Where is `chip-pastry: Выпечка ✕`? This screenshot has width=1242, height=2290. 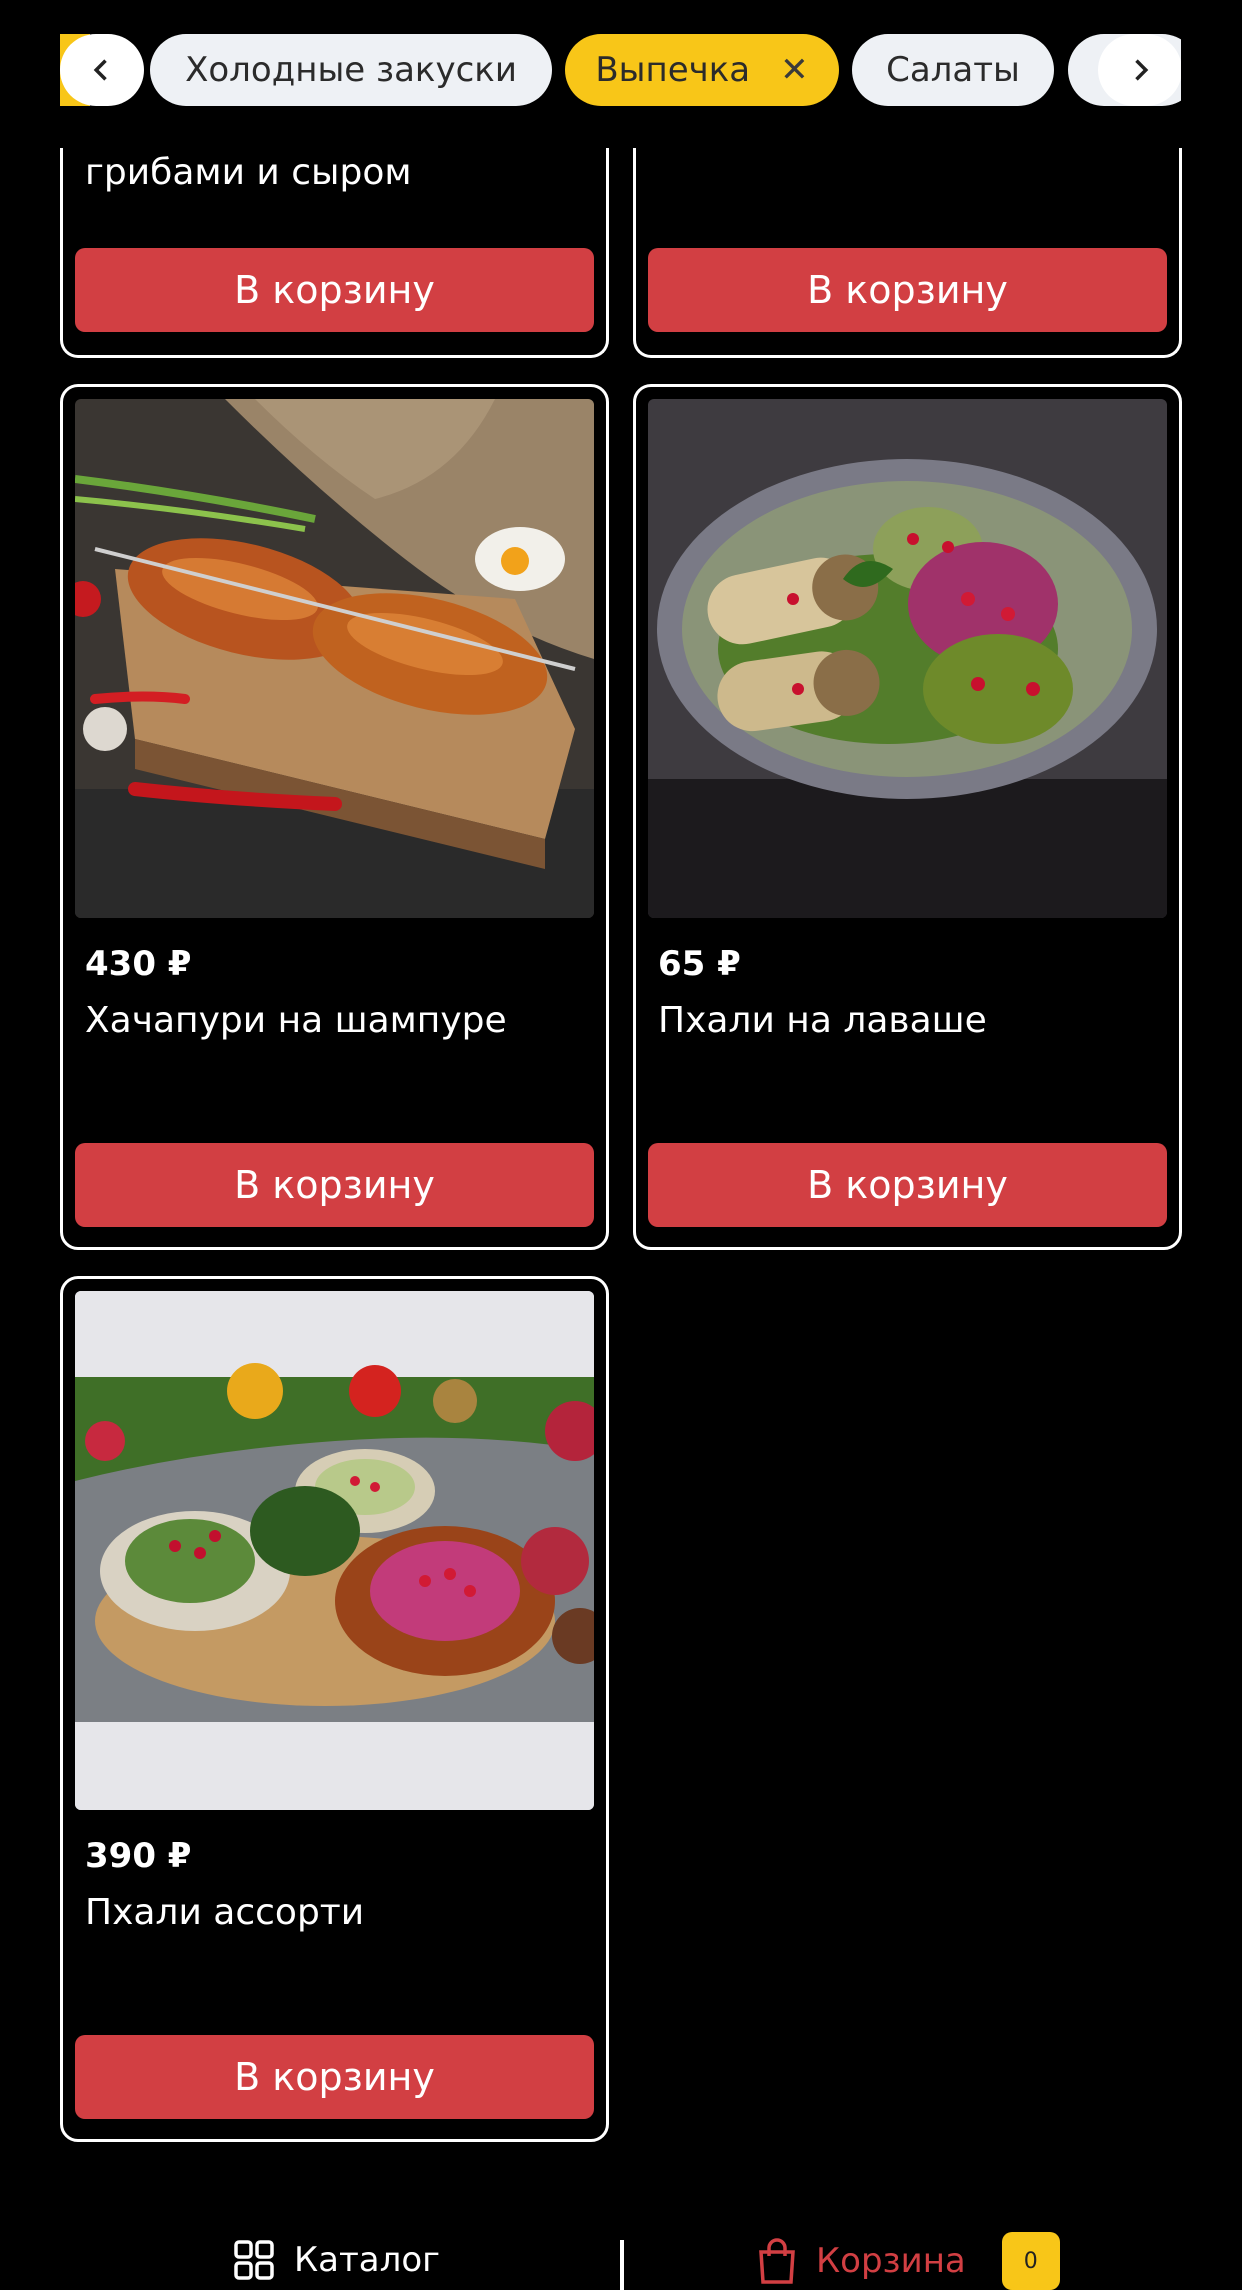 chip-pastry: Выпечка ✕ is located at coordinates (702, 70).